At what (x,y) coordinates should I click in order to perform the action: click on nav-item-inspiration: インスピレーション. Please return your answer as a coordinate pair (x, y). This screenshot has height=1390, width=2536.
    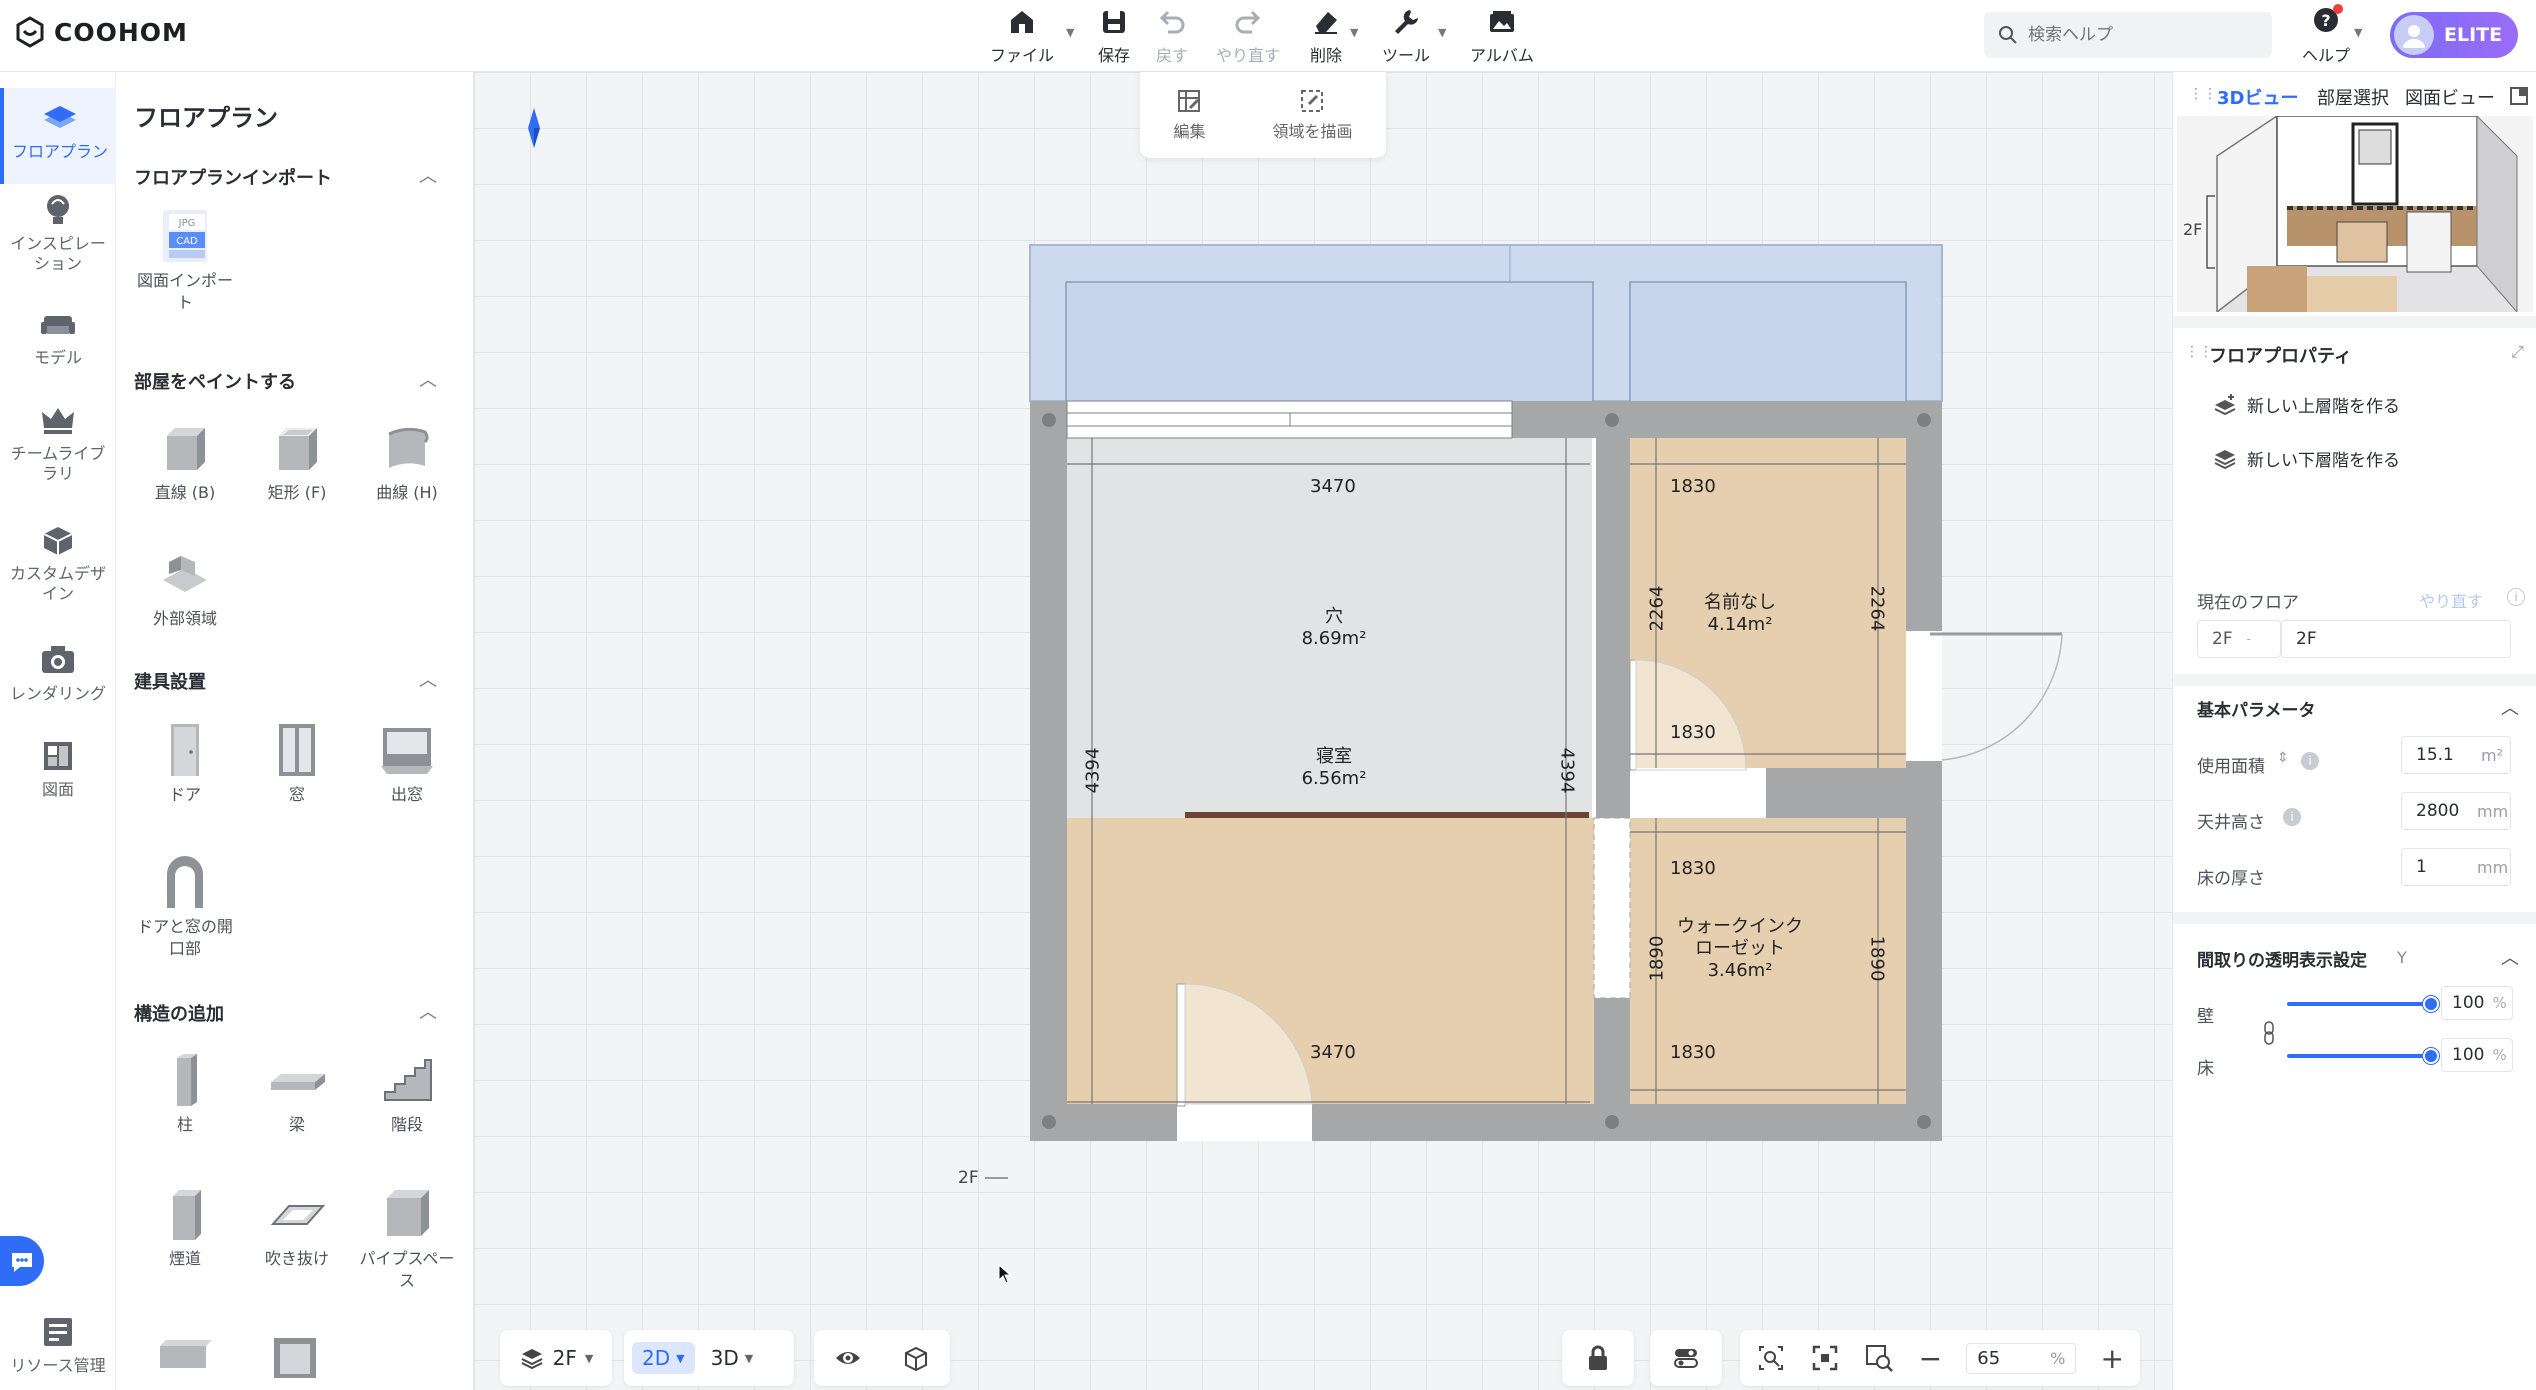
    Looking at the image, I should click on (58, 234).